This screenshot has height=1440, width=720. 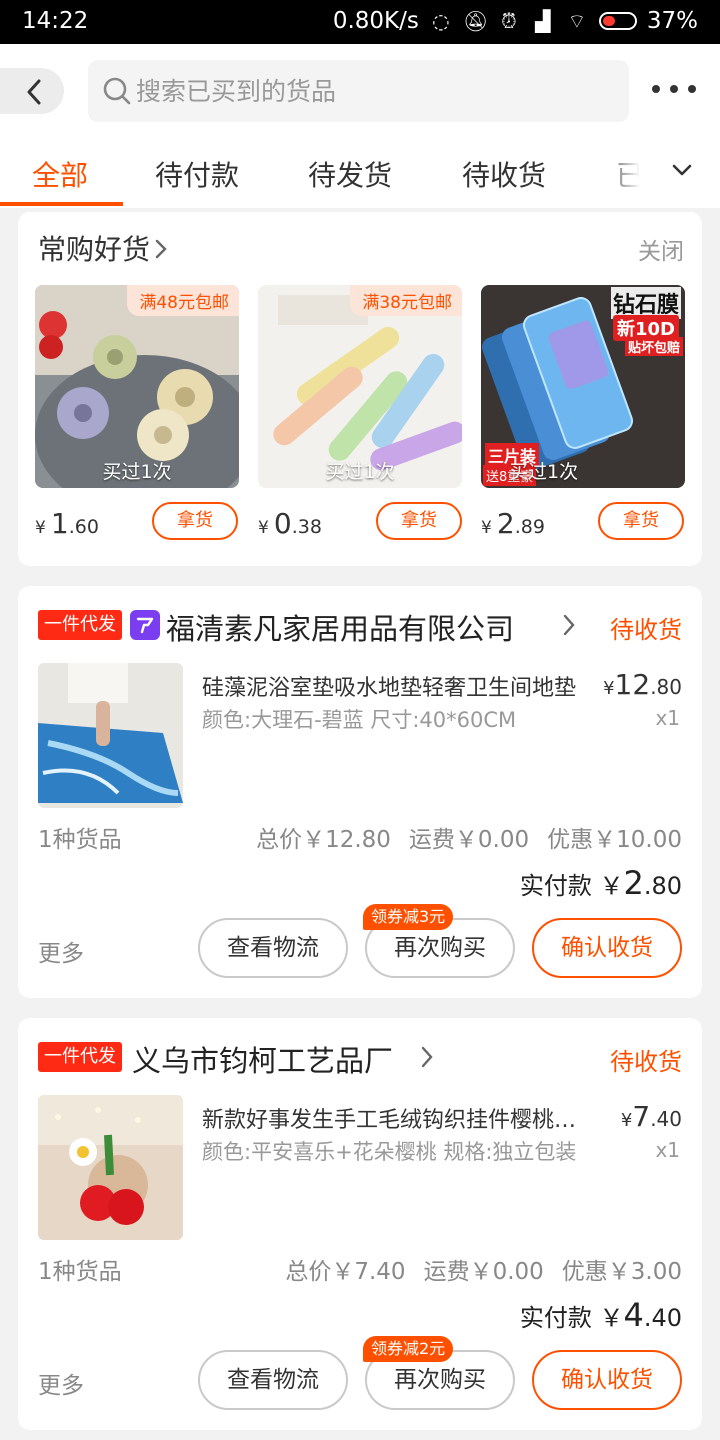 What do you see at coordinates (642, 684) in the screenshot?
I see `product-price: ¥12.80` at bounding box center [642, 684].